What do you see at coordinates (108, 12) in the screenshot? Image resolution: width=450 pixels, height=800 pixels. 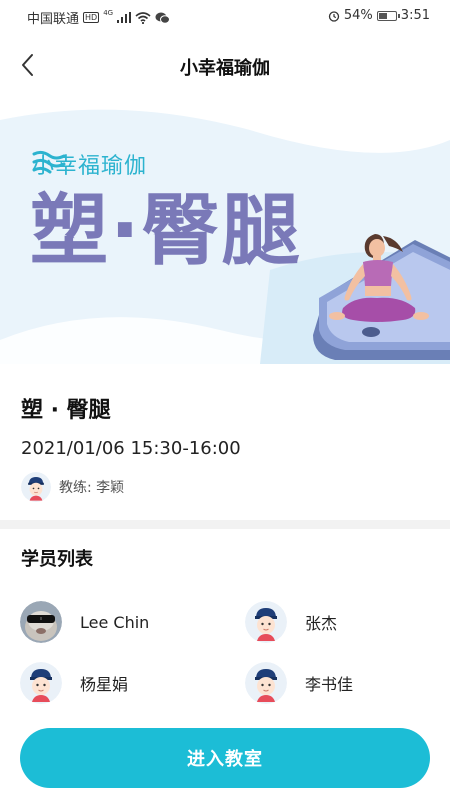 I see `network-type: 4G` at bounding box center [108, 12].